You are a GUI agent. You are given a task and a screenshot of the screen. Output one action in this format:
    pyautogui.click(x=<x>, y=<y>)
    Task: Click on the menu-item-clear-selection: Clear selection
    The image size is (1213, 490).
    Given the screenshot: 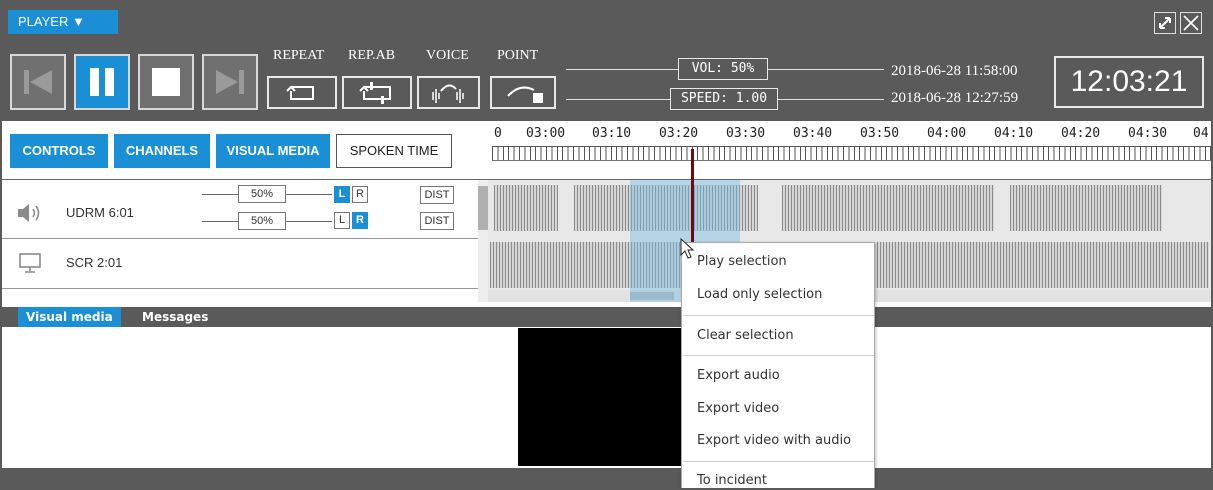 What is the action you would take?
    pyautogui.click(x=745, y=335)
    